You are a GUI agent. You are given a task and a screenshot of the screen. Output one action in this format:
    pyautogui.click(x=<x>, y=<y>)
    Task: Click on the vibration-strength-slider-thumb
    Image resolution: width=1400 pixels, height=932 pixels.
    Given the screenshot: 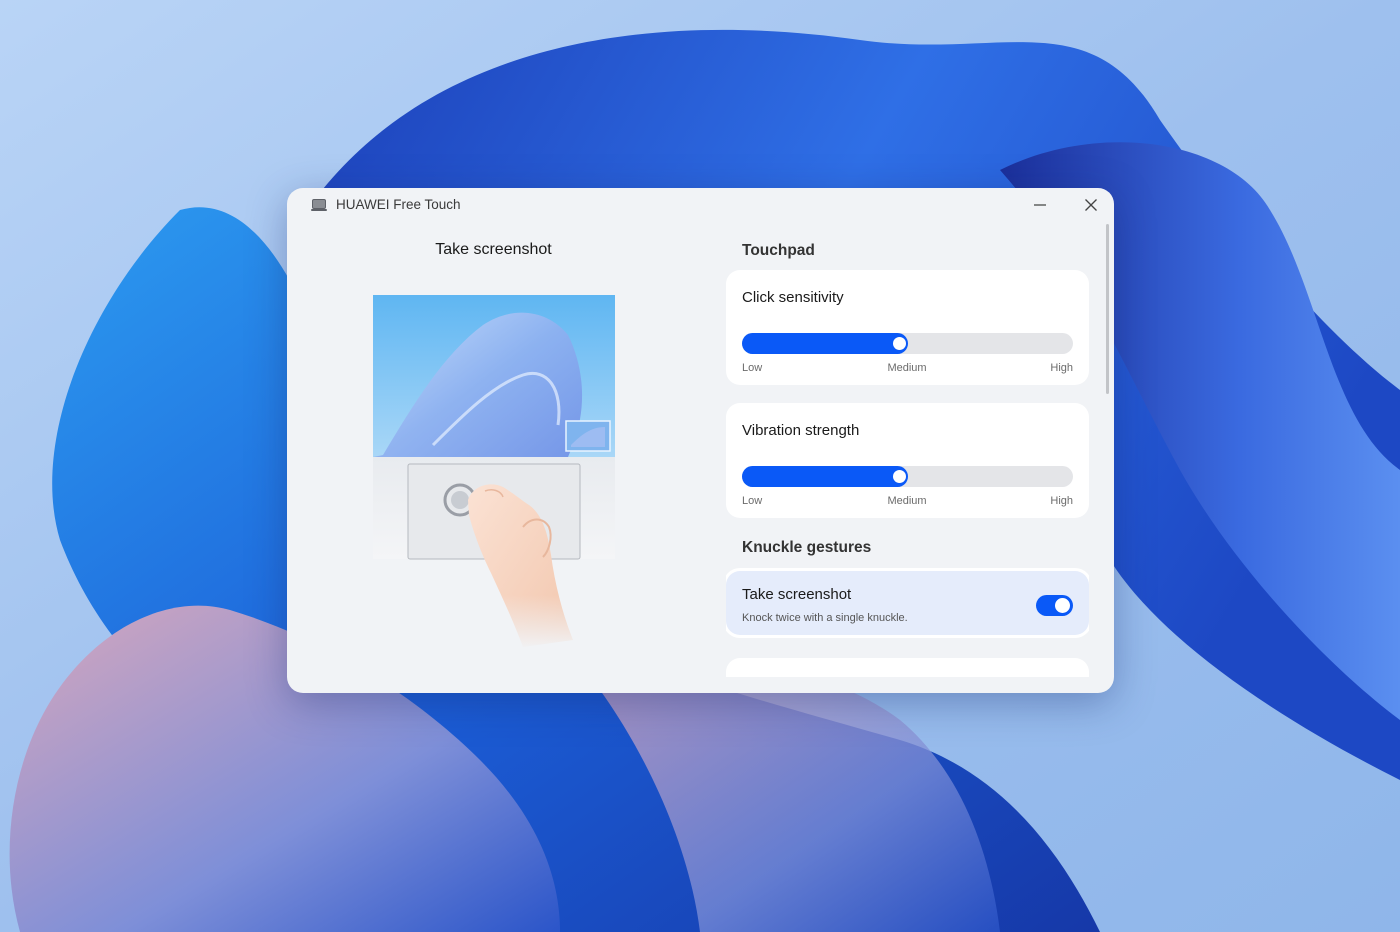 What is the action you would take?
    pyautogui.click(x=899, y=476)
    